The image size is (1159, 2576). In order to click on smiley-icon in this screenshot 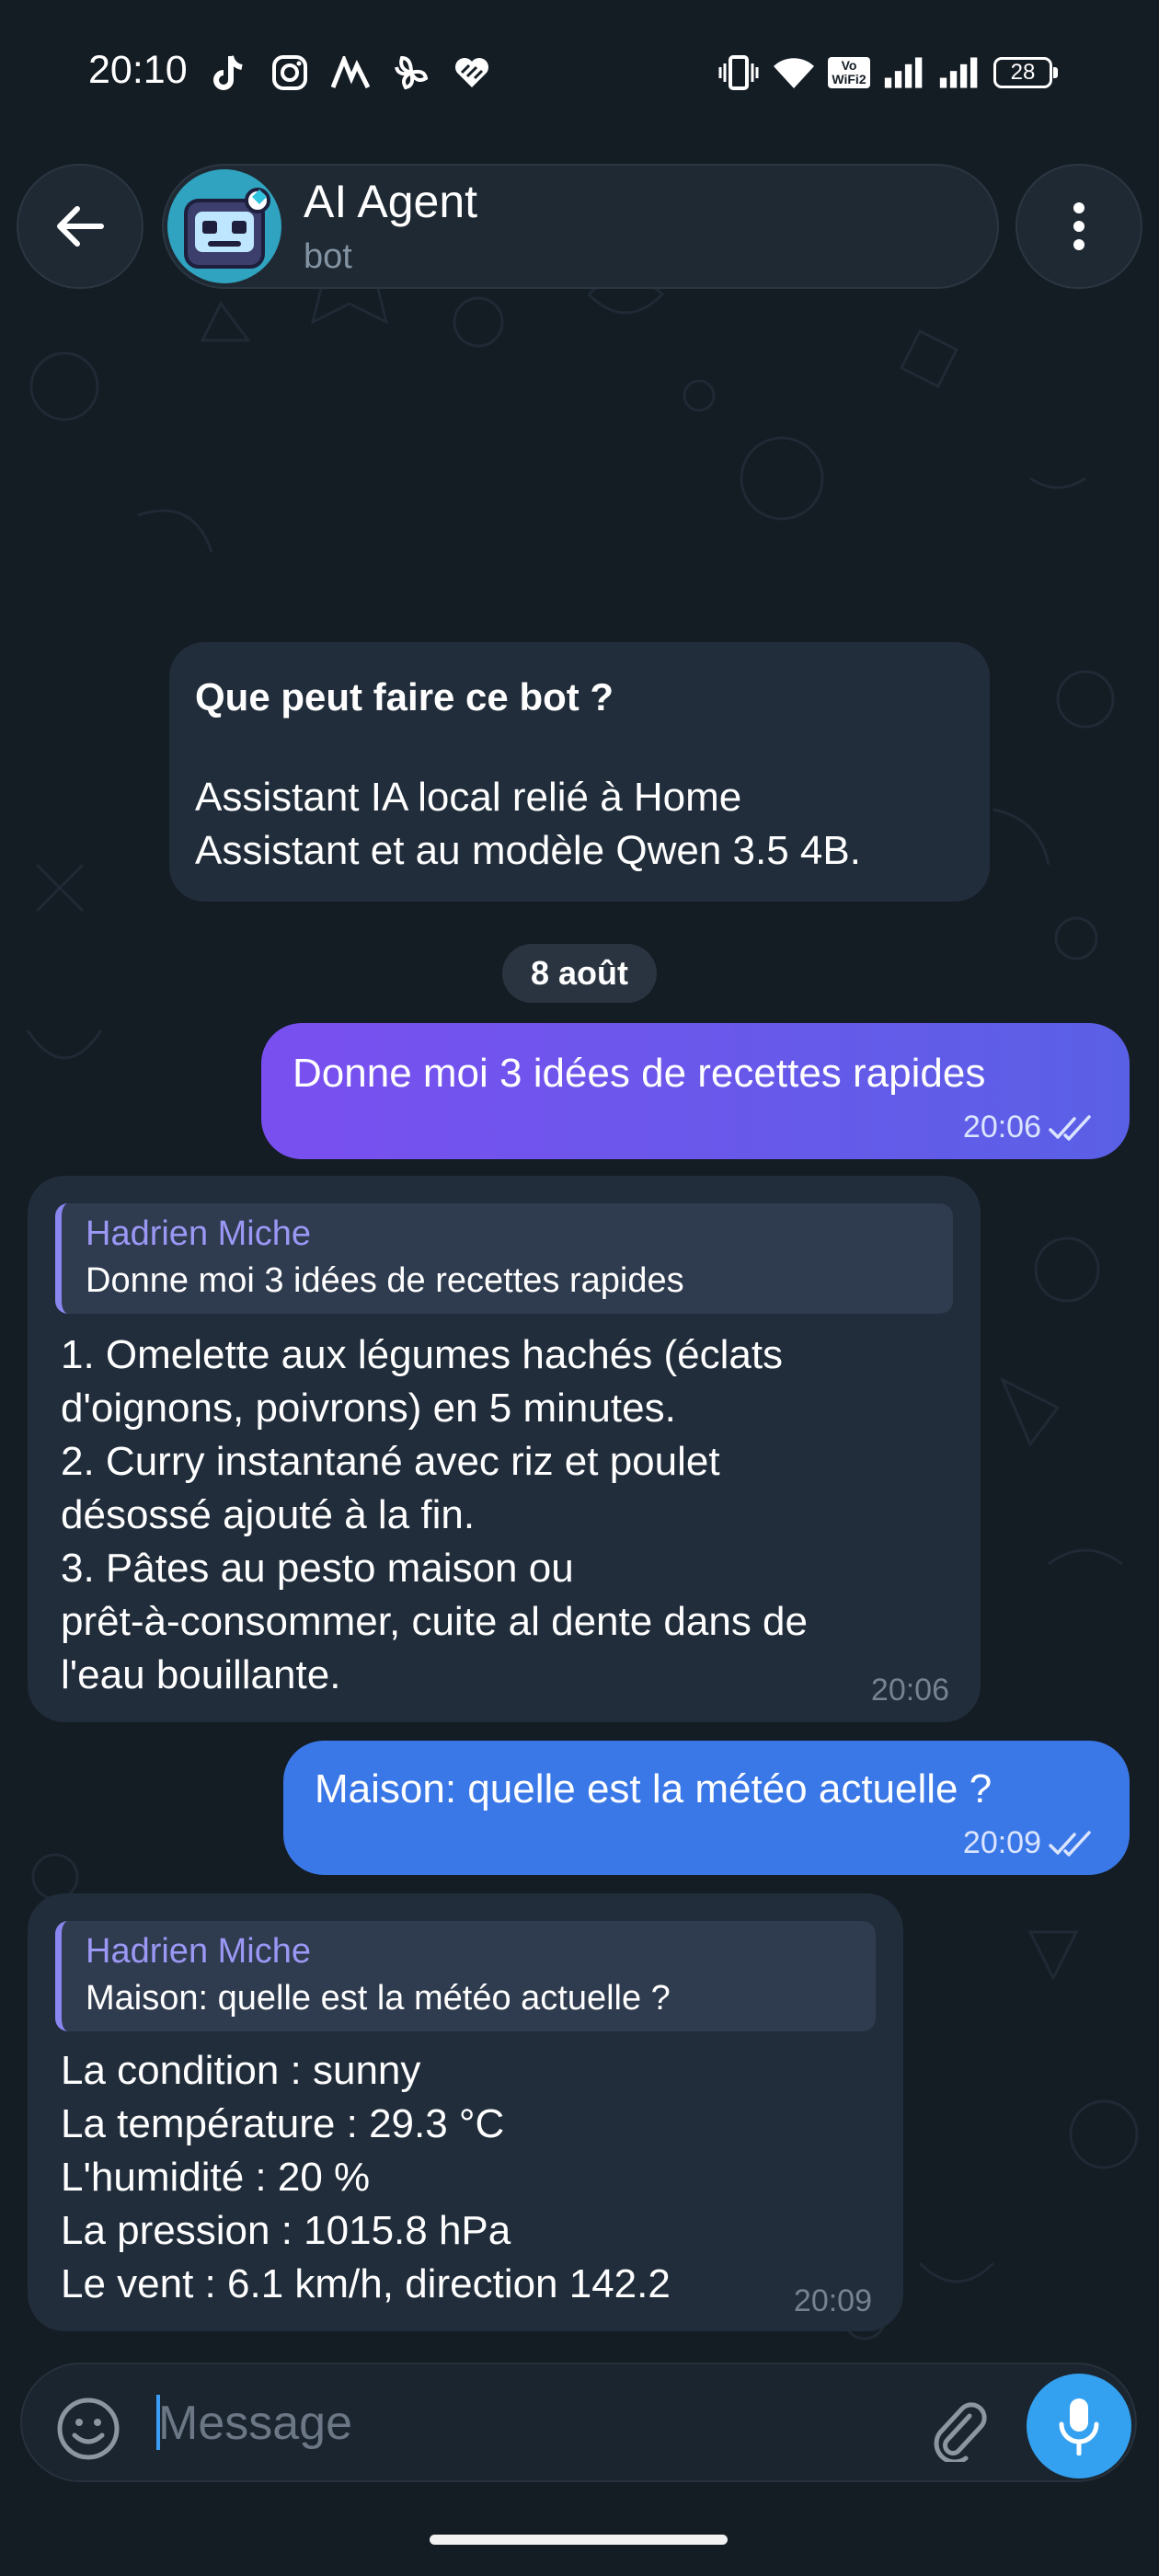, I will do `click(88, 2429)`.